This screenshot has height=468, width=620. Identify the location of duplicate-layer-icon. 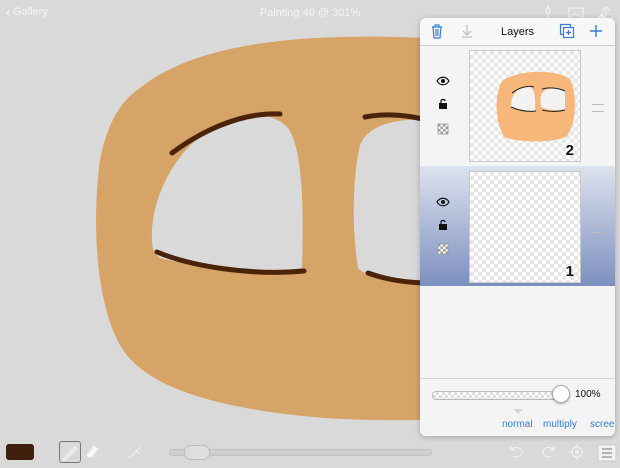
(567, 31).